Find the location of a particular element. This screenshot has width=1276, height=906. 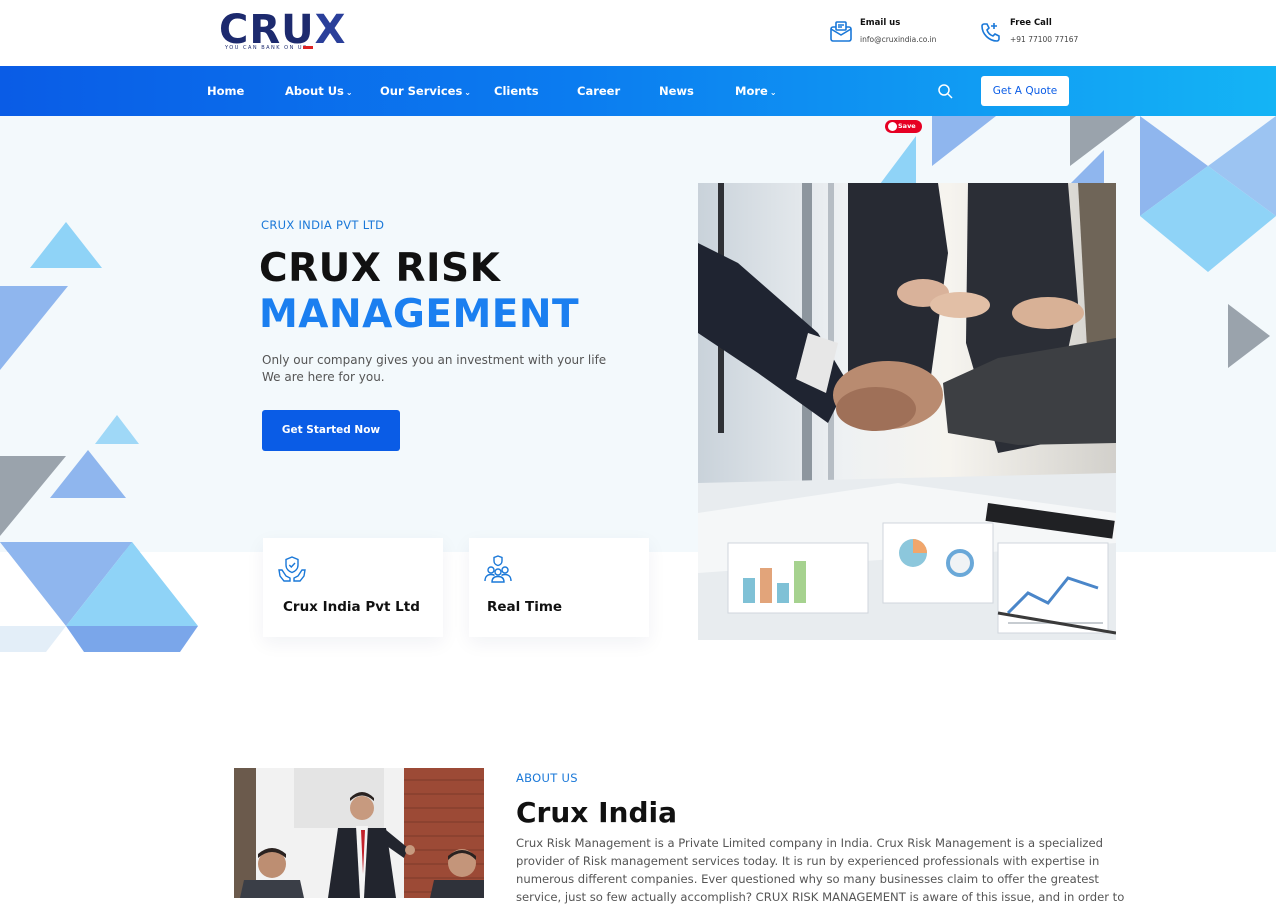

phone-title: Free Call is located at coordinates (1031, 23).